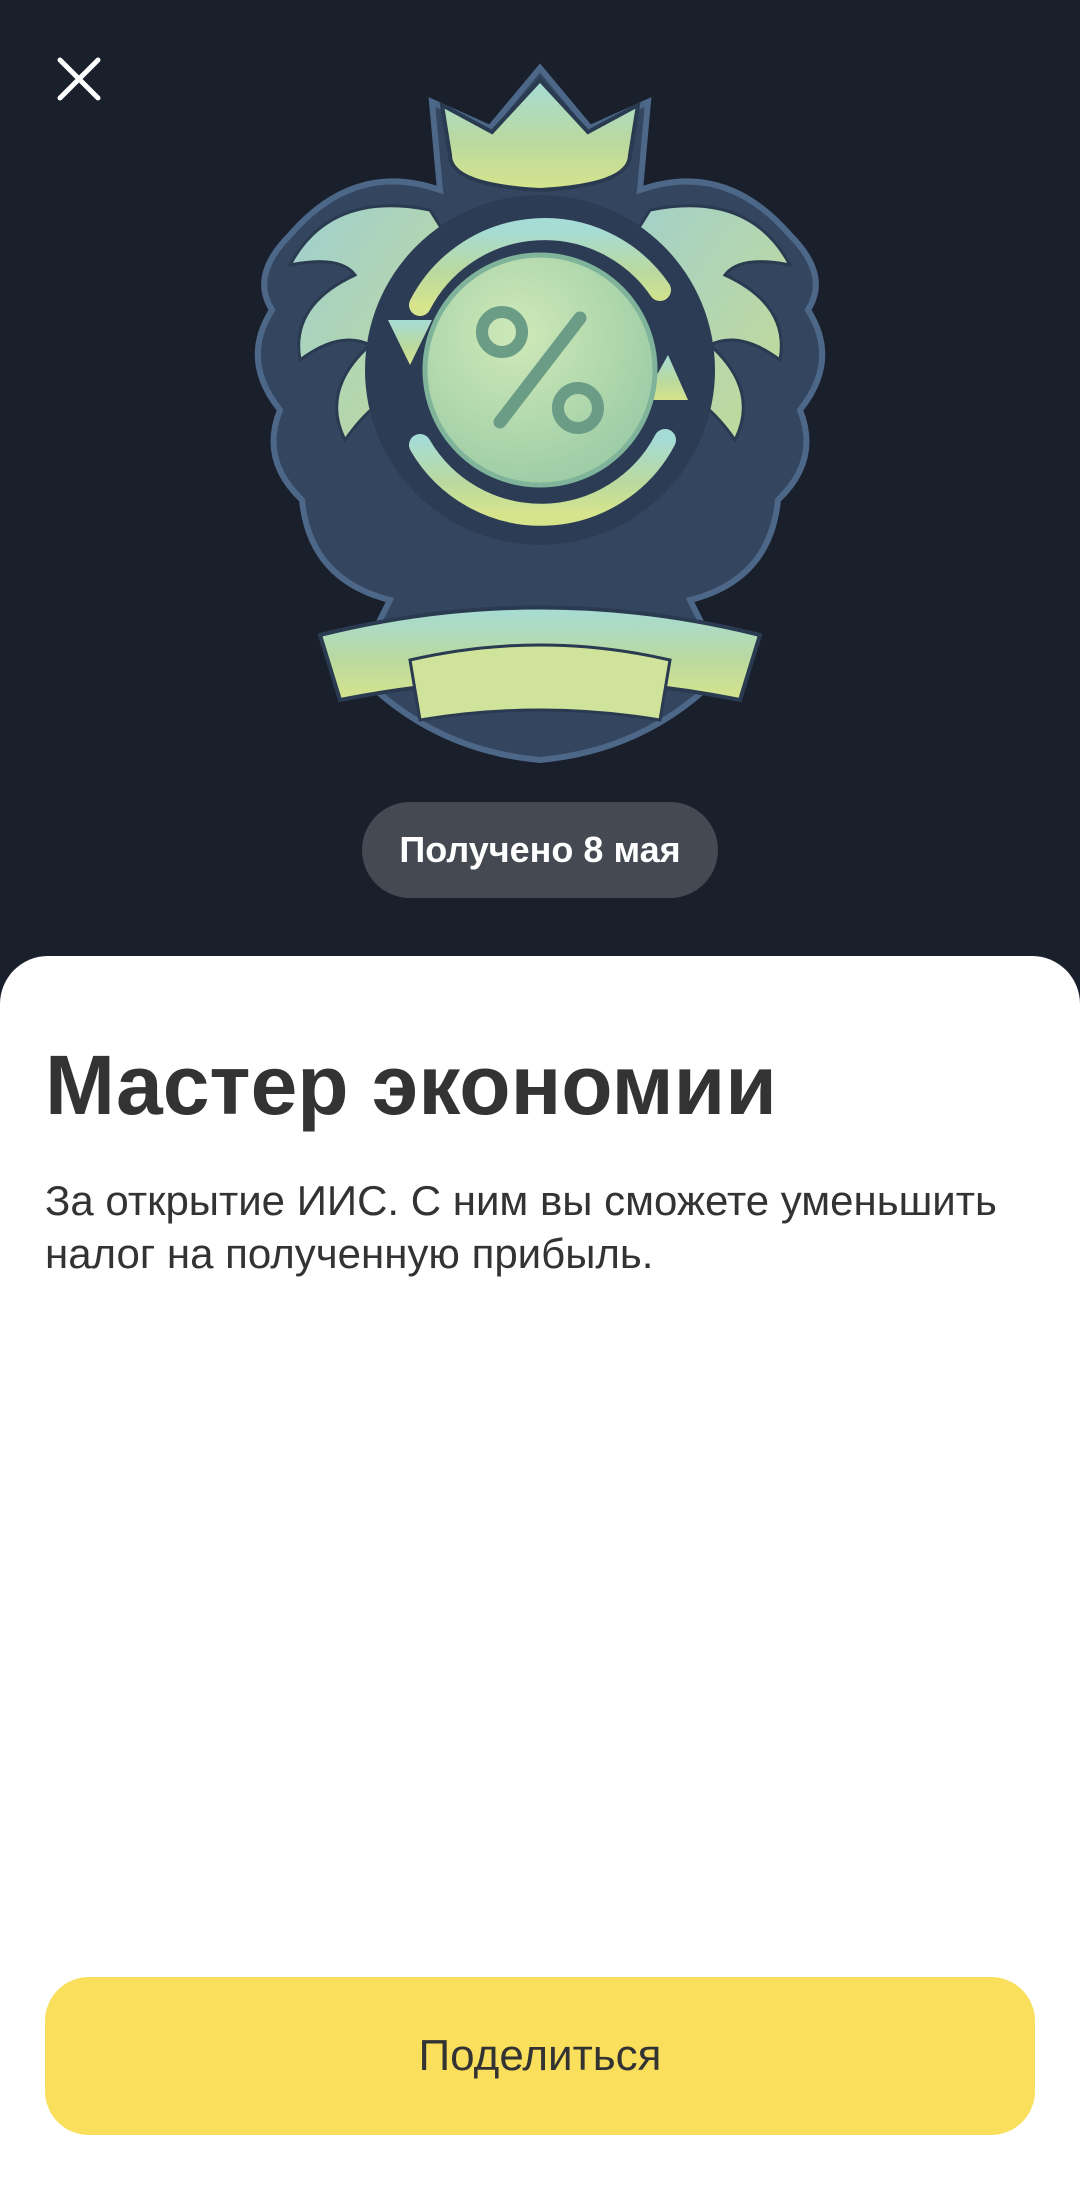  I want to click on share-button: Поделиться, so click(540, 2056).